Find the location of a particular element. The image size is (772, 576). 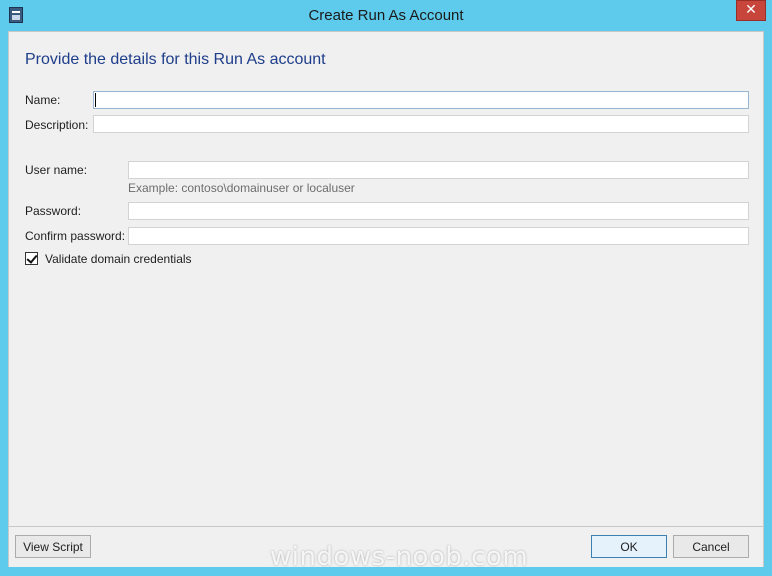

ok-label: OK is located at coordinates (629, 546).